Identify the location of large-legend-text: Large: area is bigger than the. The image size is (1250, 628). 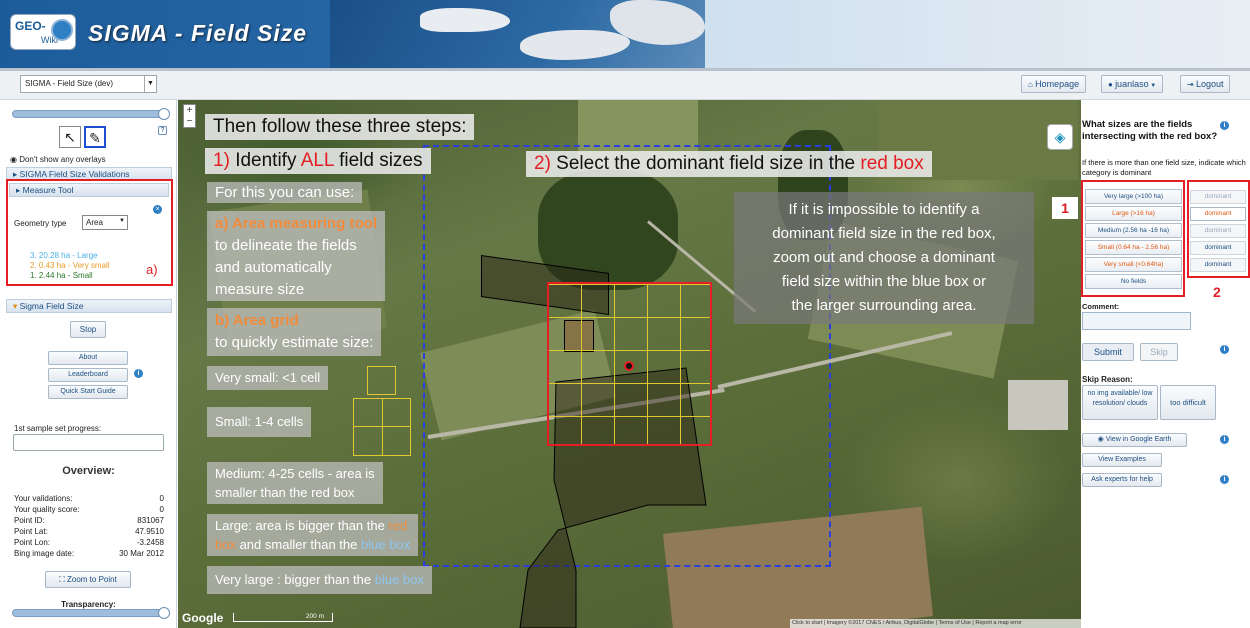
(302, 525).